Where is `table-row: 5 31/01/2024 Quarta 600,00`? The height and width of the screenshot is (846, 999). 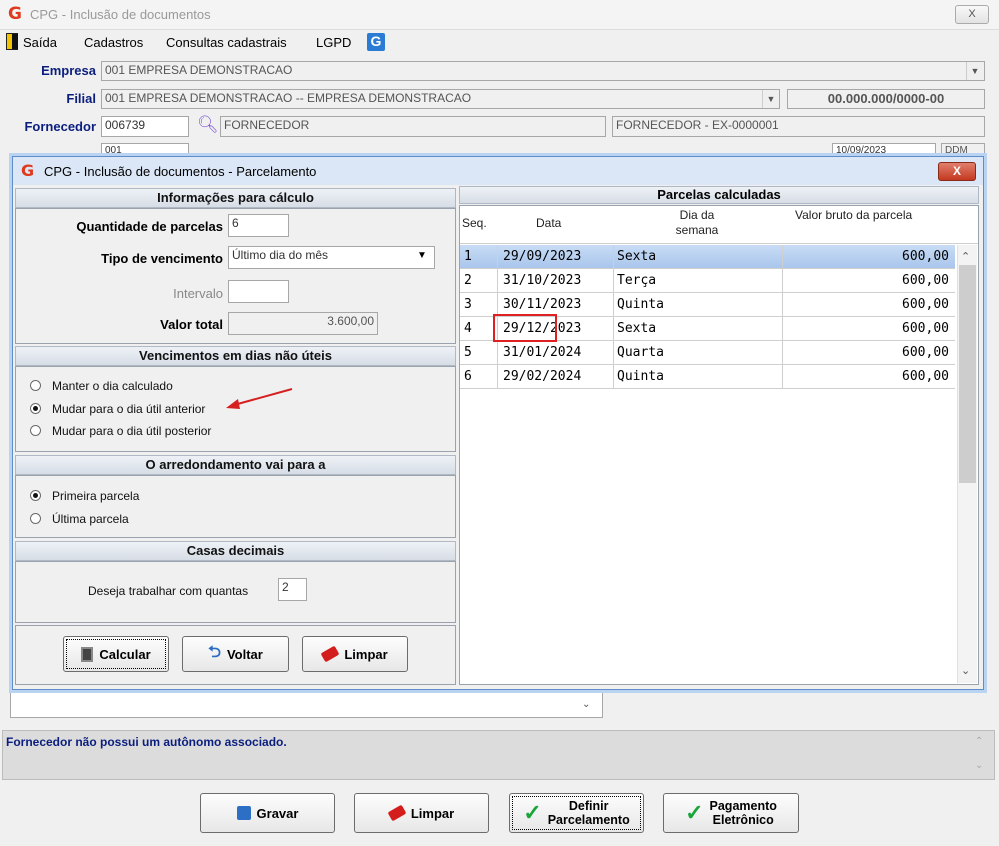 table-row: 5 31/01/2024 Quarta 600,00 is located at coordinates (707, 353).